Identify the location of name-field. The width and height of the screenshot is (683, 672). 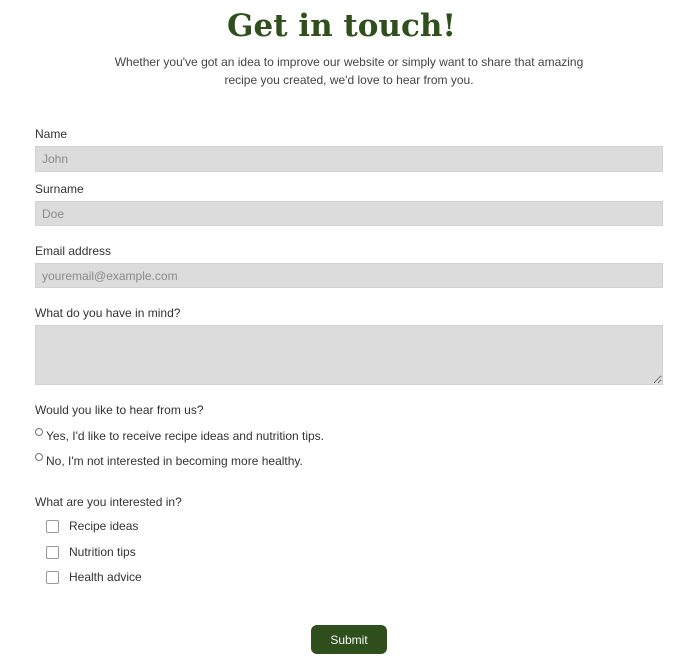
(349, 159).